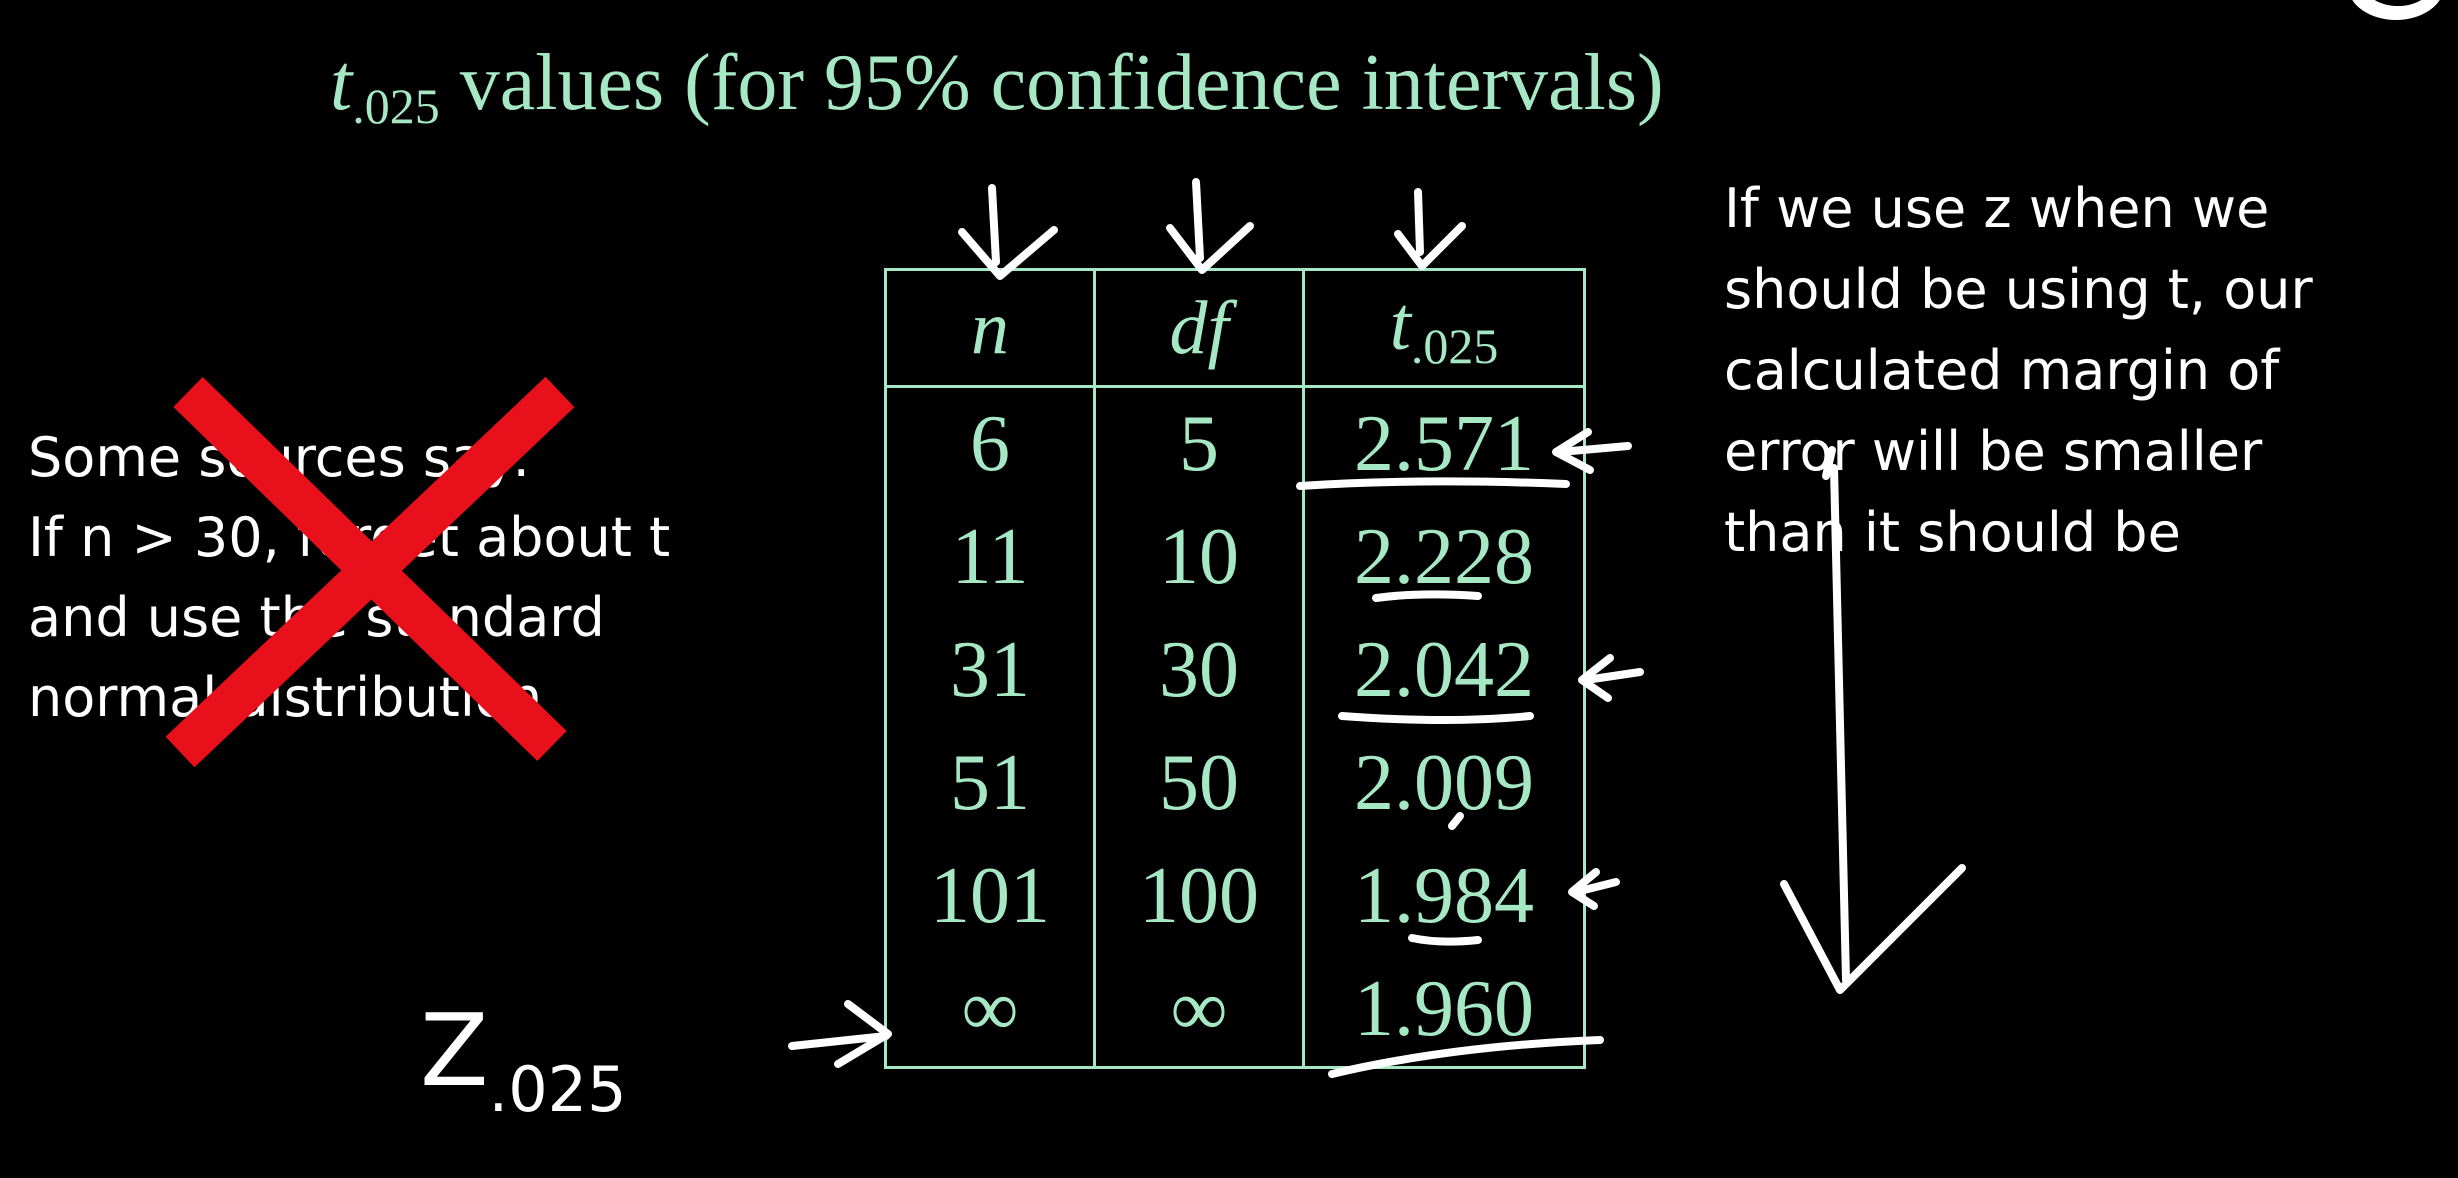 Image resolution: width=2458 pixels, height=1178 pixels. What do you see at coordinates (2396, 10) in the screenshot?
I see `badge-logo: B` at bounding box center [2396, 10].